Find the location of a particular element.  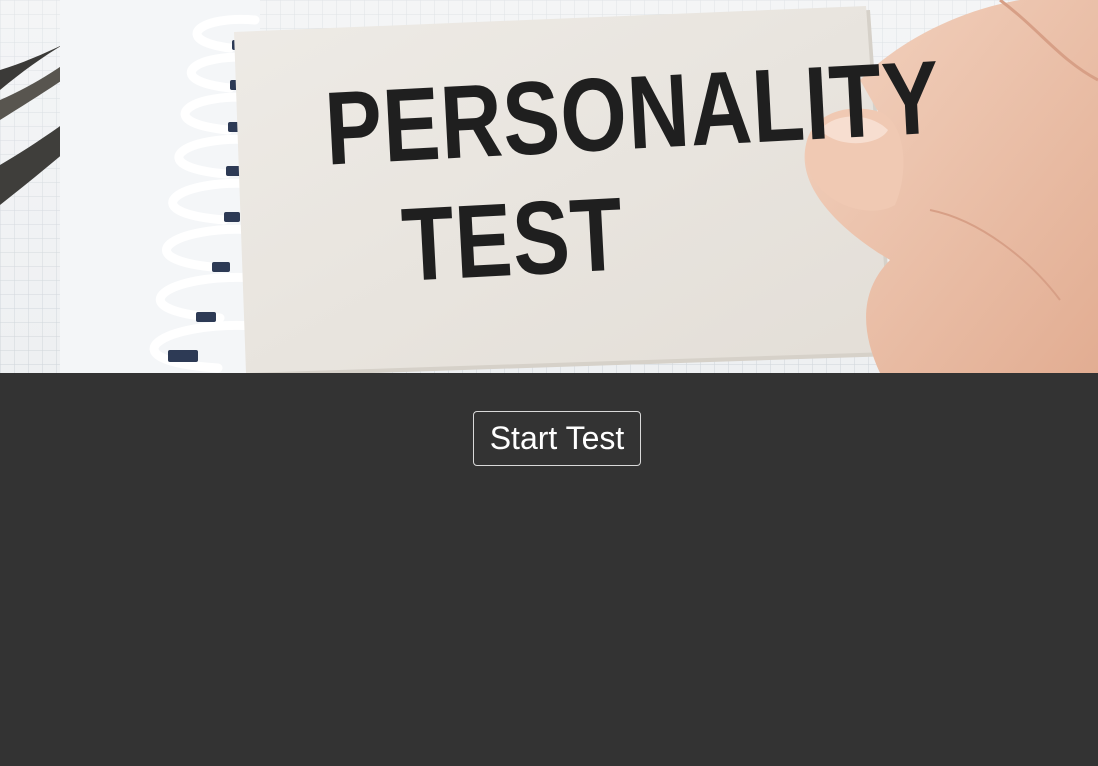

start-test-button: Start Test is located at coordinates (557, 438).